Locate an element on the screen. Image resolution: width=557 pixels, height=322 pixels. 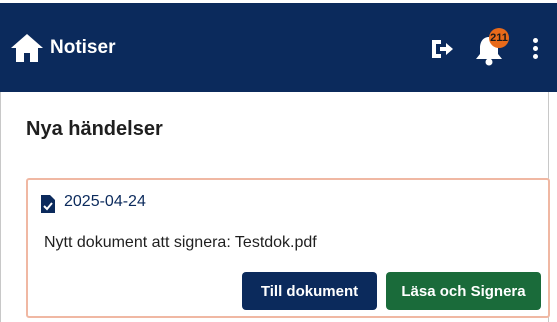
more-menu-button is located at coordinates (535, 51).